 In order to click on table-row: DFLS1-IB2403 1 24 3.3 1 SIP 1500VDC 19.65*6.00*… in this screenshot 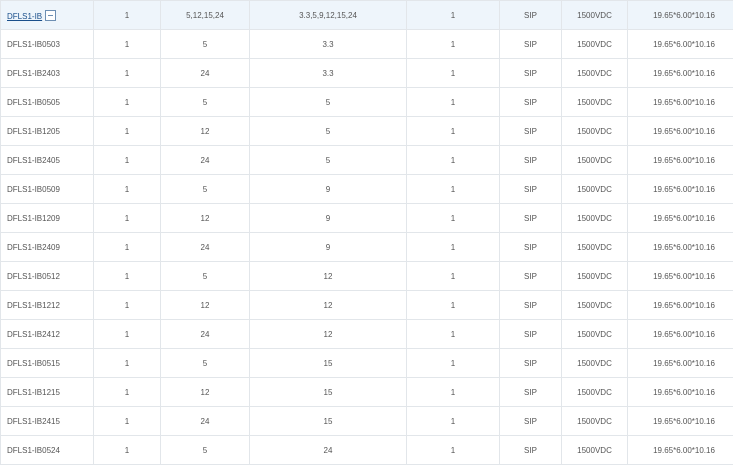, I will do `click(366, 73)`.